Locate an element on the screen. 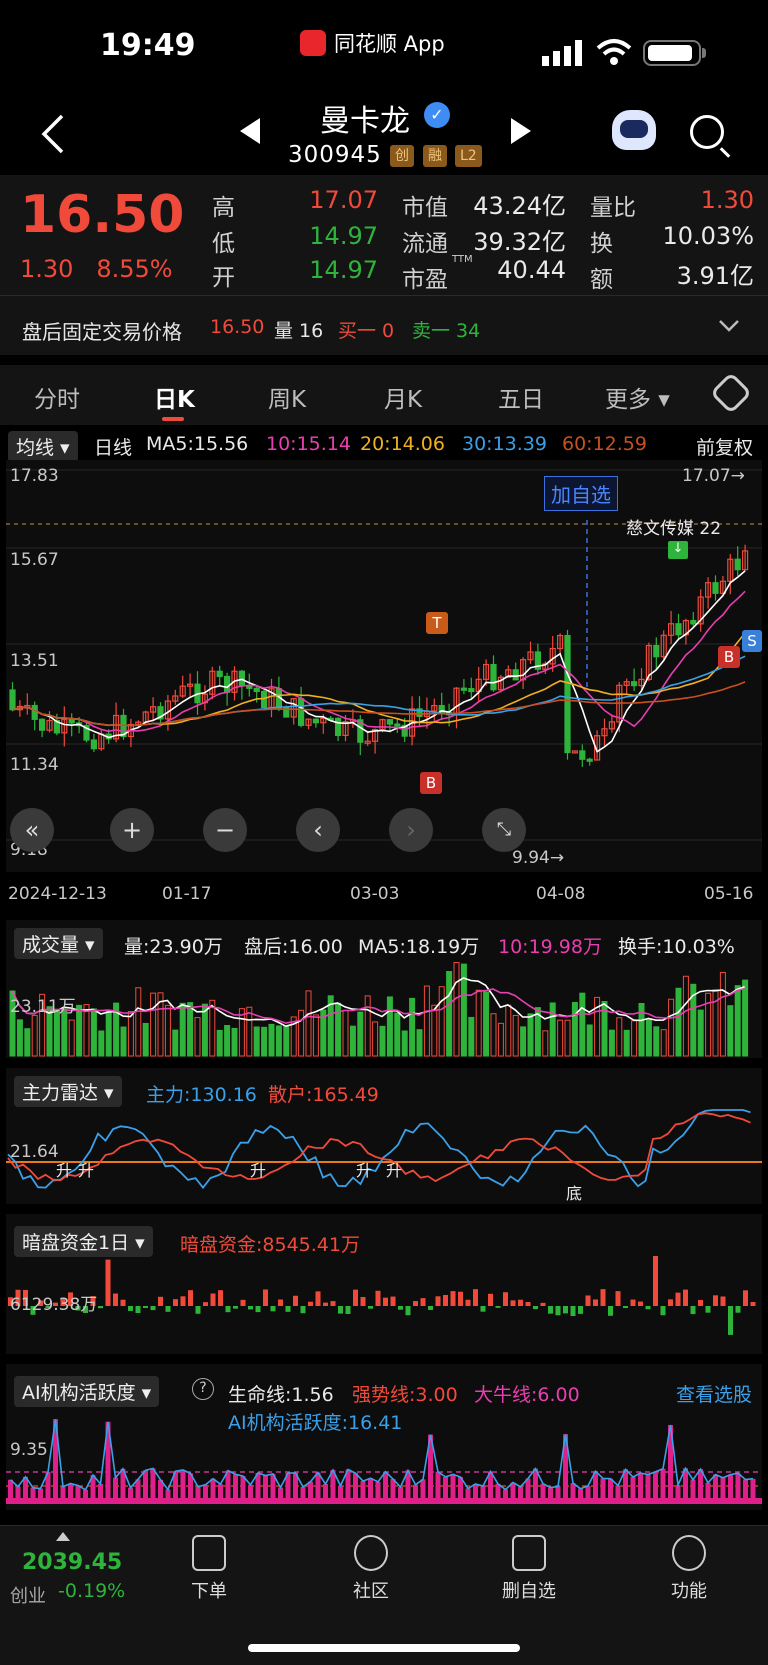  buy-signal-b-right: B is located at coordinates (729, 657).